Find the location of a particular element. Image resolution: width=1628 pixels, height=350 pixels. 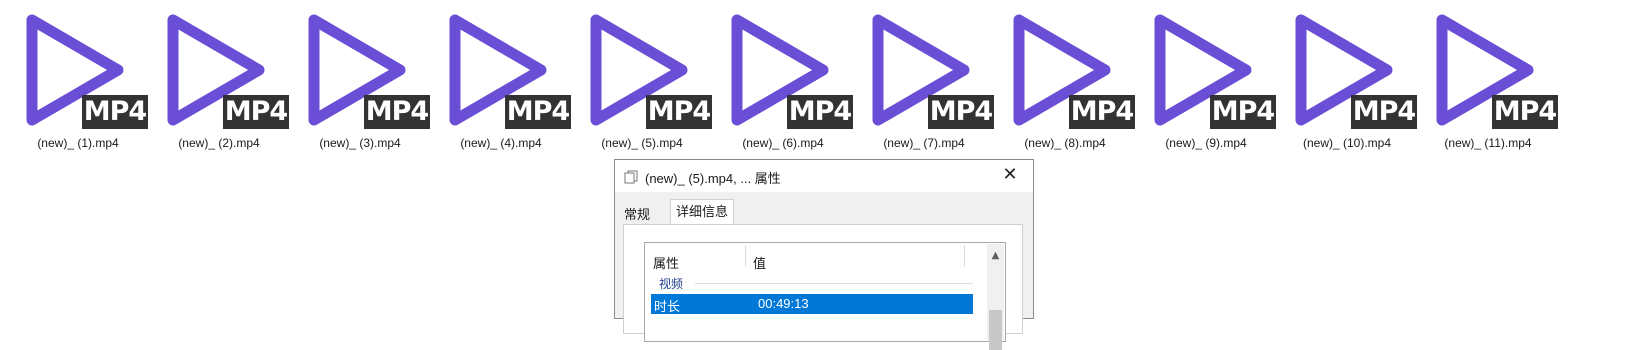

file-item: MP4 (new)_ (7).mp4 is located at coordinates (924, 81).